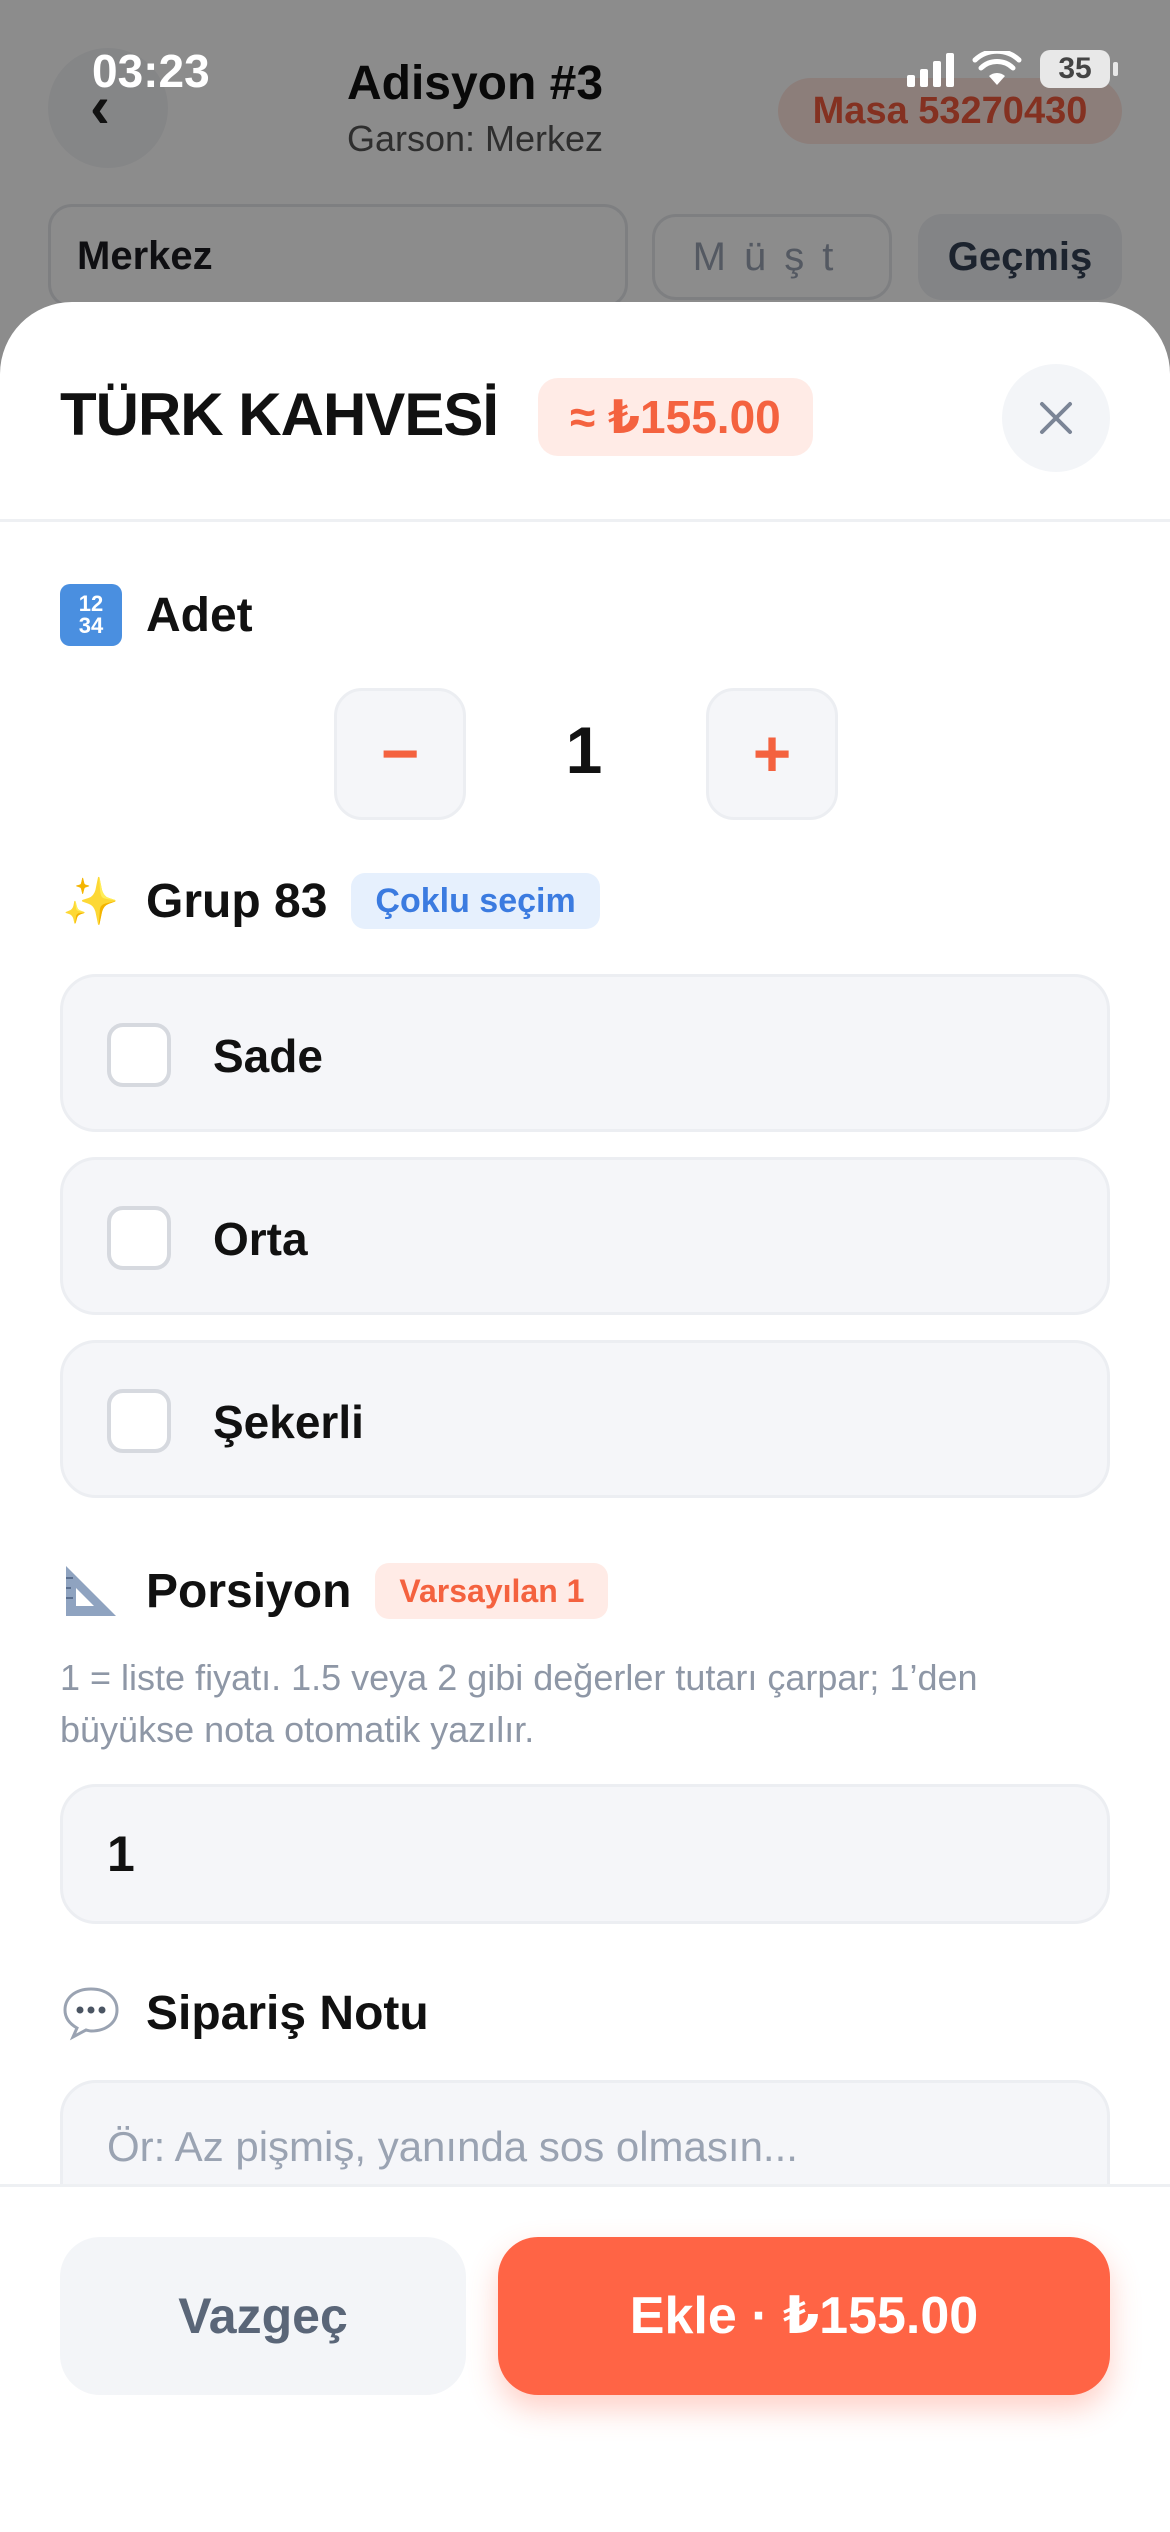 The width and height of the screenshot is (1170, 2532). What do you see at coordinates (997, 68) in the screenshot?
I see `wifi-icon` at bounding box center [997, 68].